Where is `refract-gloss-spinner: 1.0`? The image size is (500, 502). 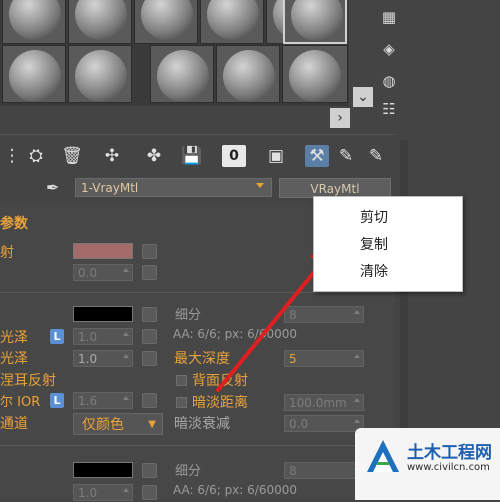 refract-gloss-spinner: 1.0 is located at coordinates (103, 492).